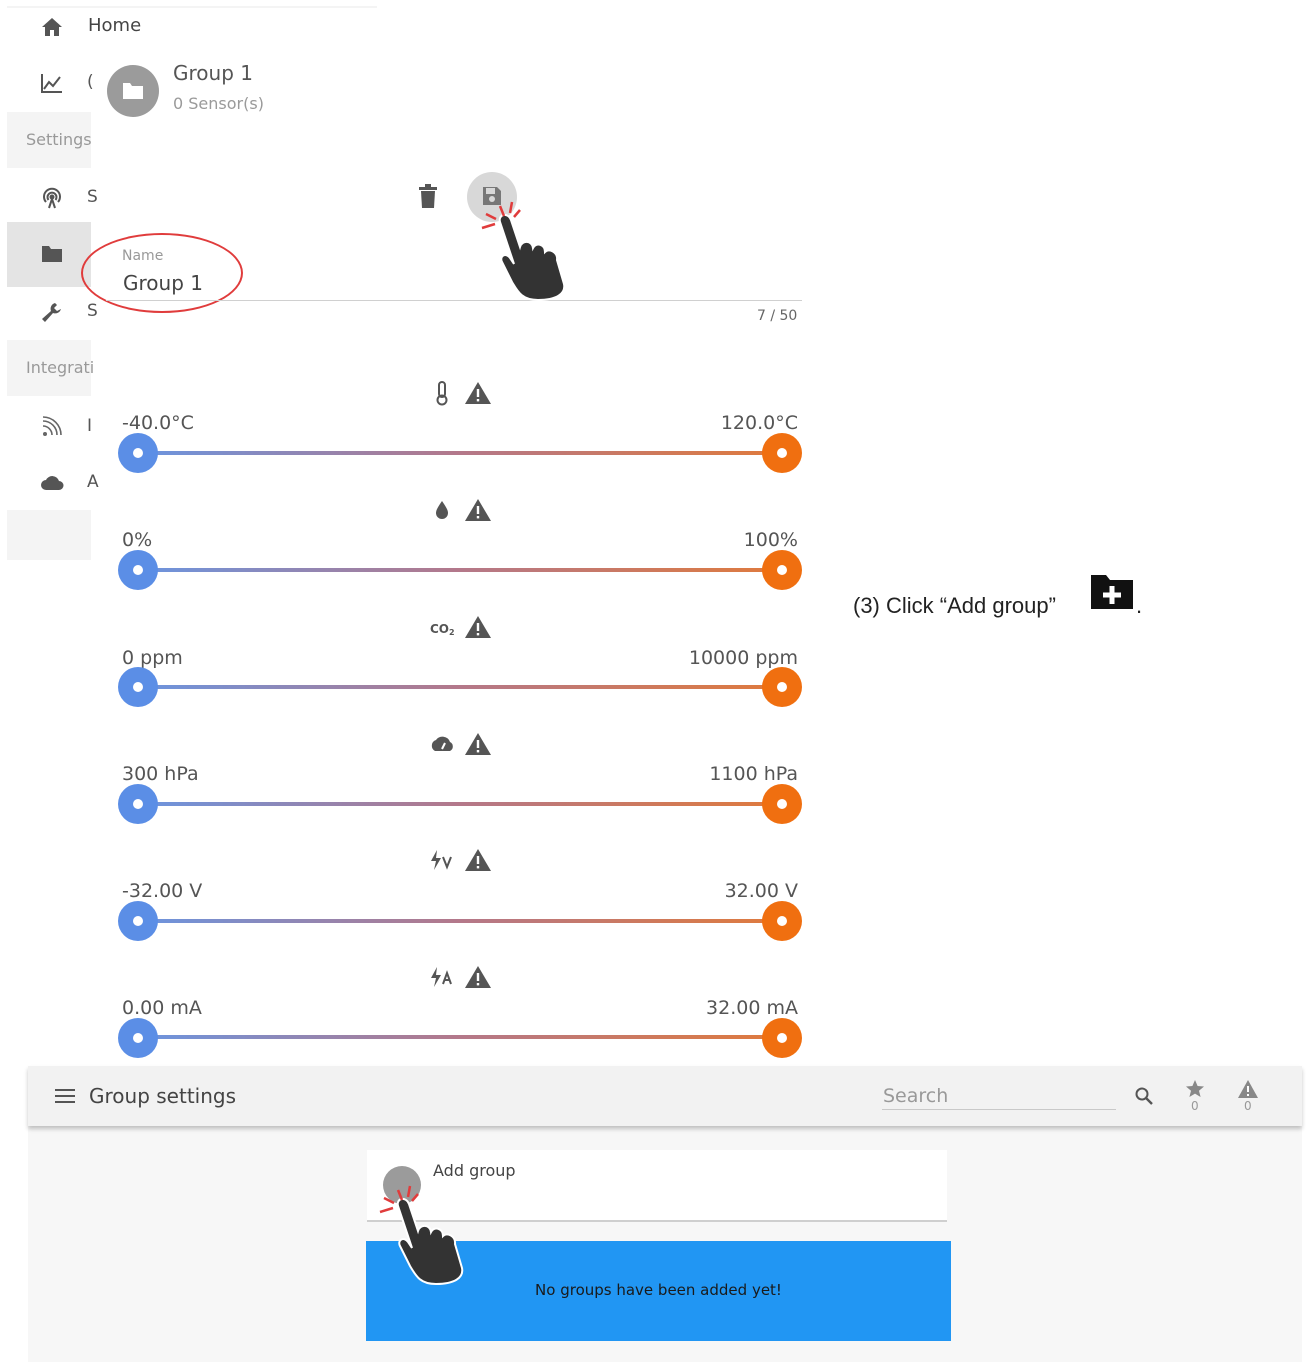 This screenshot has width=1306, height=1362. What do you see at coordinates (777, 316) in the screenshot?
I see `name-char-counter: 7 / 50` at bounding box center [777, 316].